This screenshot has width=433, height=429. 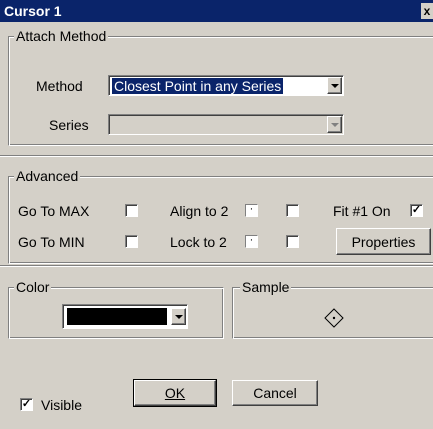 What do you see at coordinates (427, 11) in the screenshot?
I see `close-icon: x` at bounding box center [427, 11].